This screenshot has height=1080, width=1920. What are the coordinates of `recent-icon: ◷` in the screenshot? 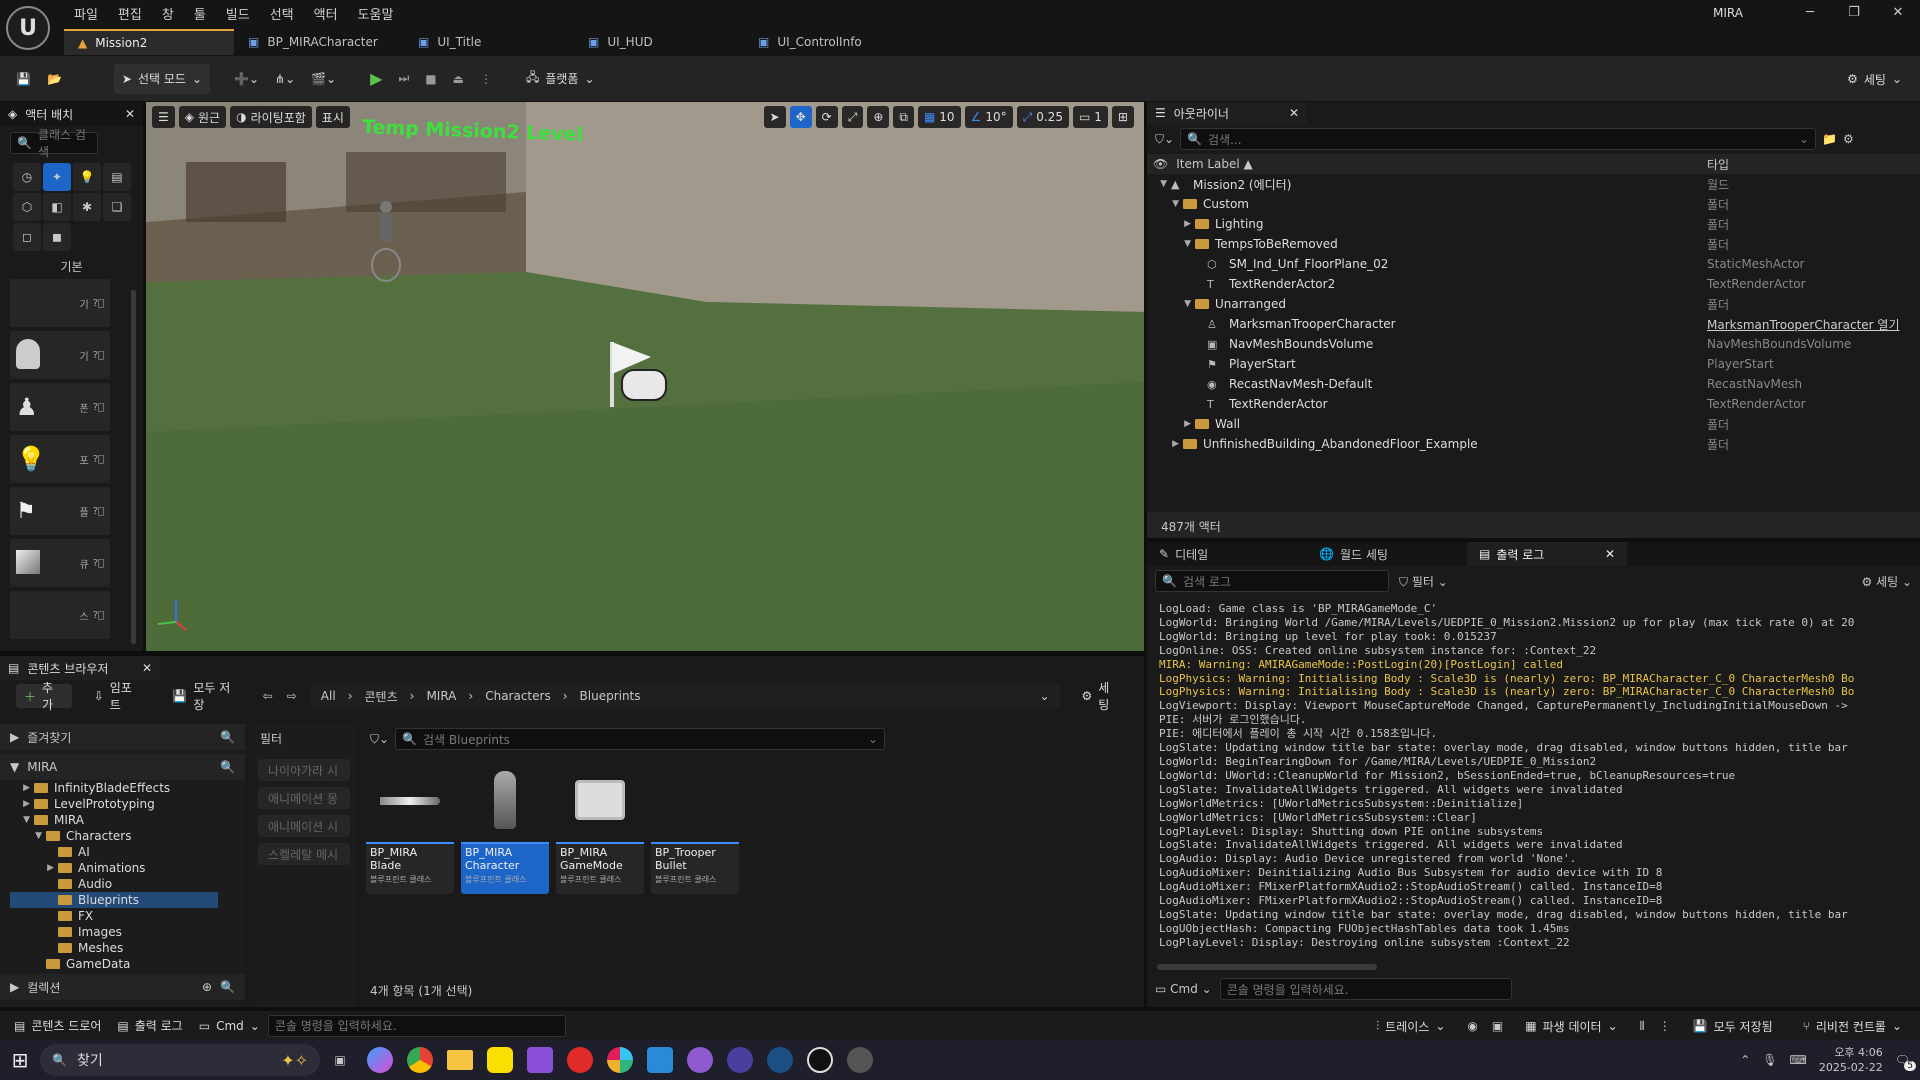 It's located at (27, 177).